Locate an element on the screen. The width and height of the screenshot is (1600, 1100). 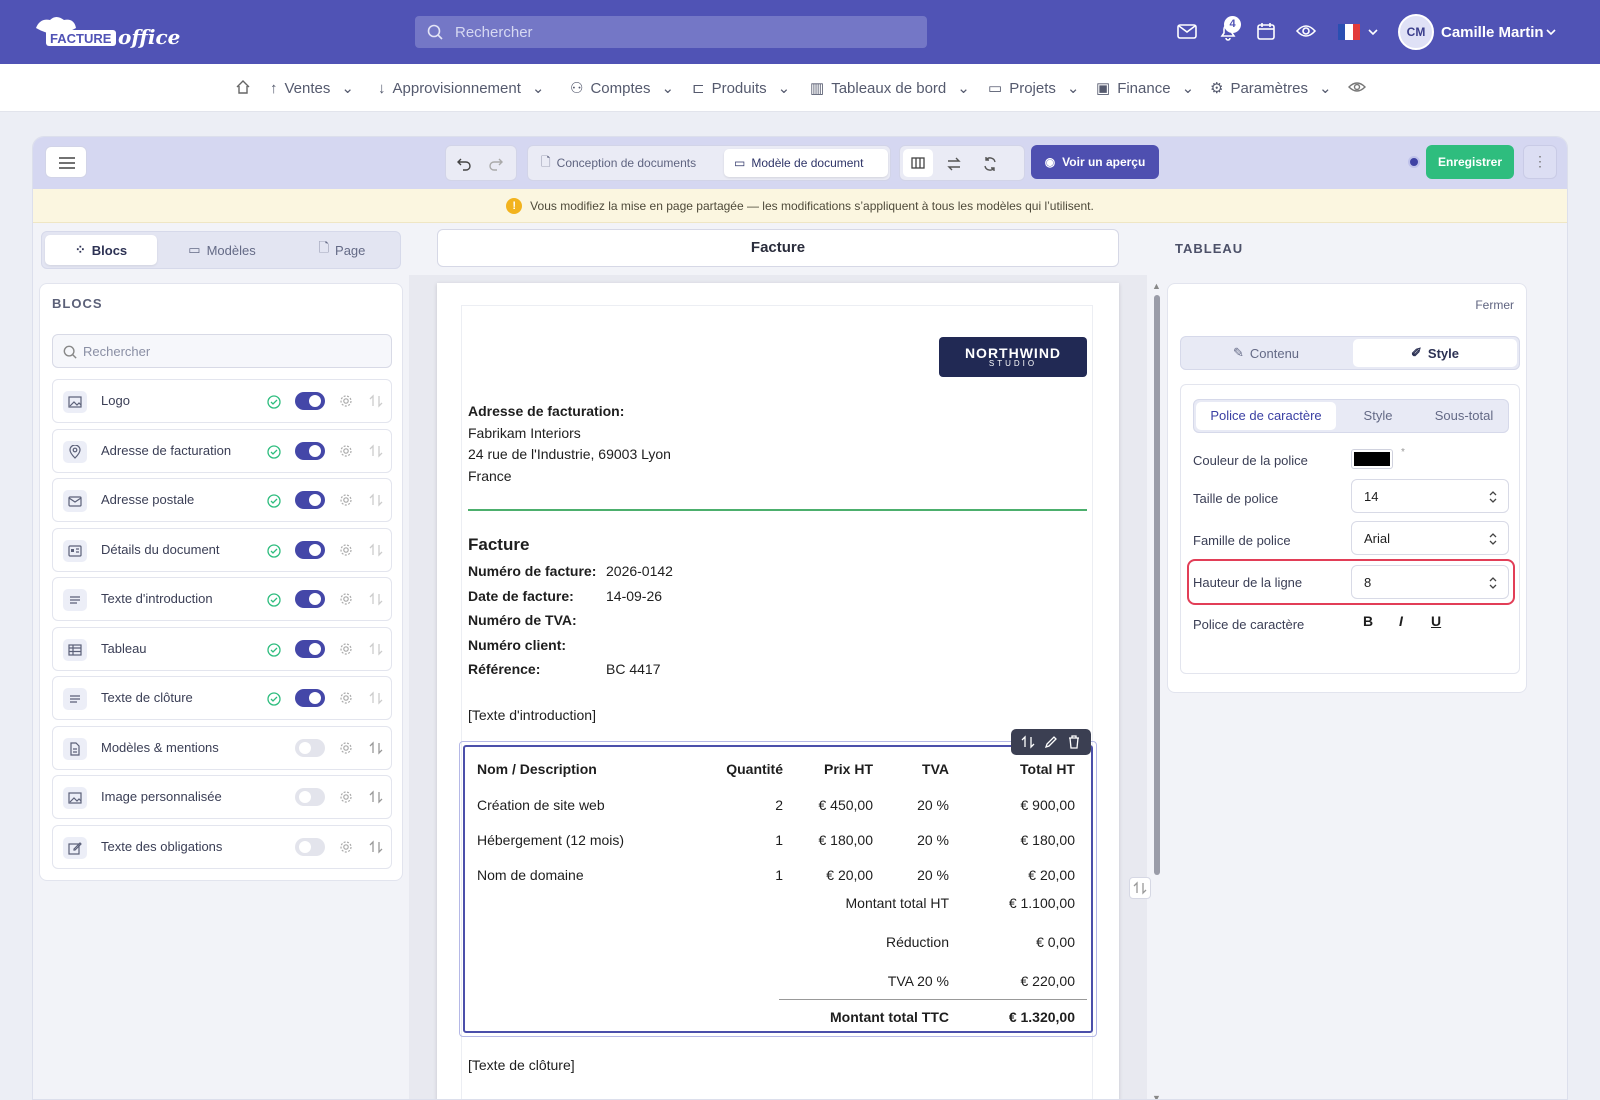
tab-blocs: ⁘ Blocs is located at coordinates (101, 250).